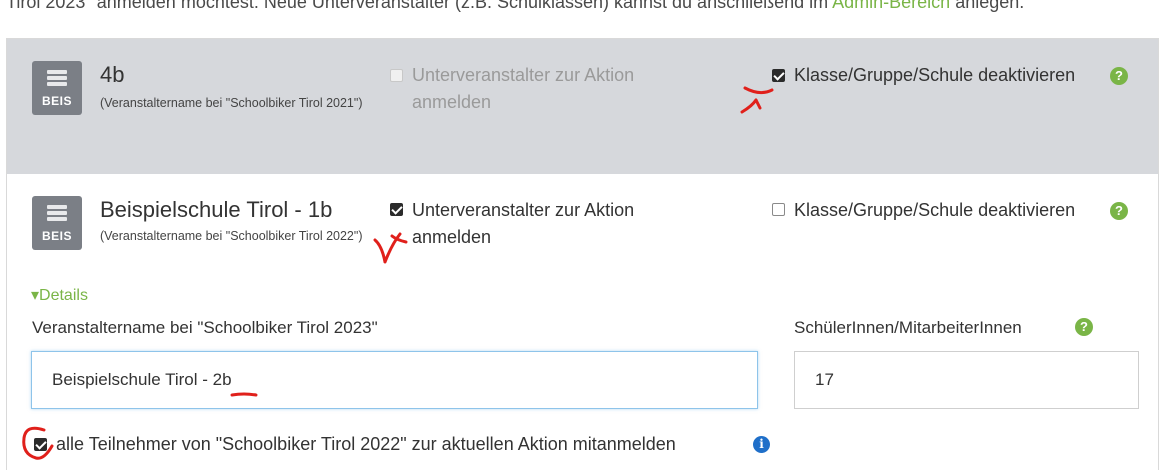  Describe the element at coordinates (38, 443) in the screenshot. I see `annotation-circle` at that location.